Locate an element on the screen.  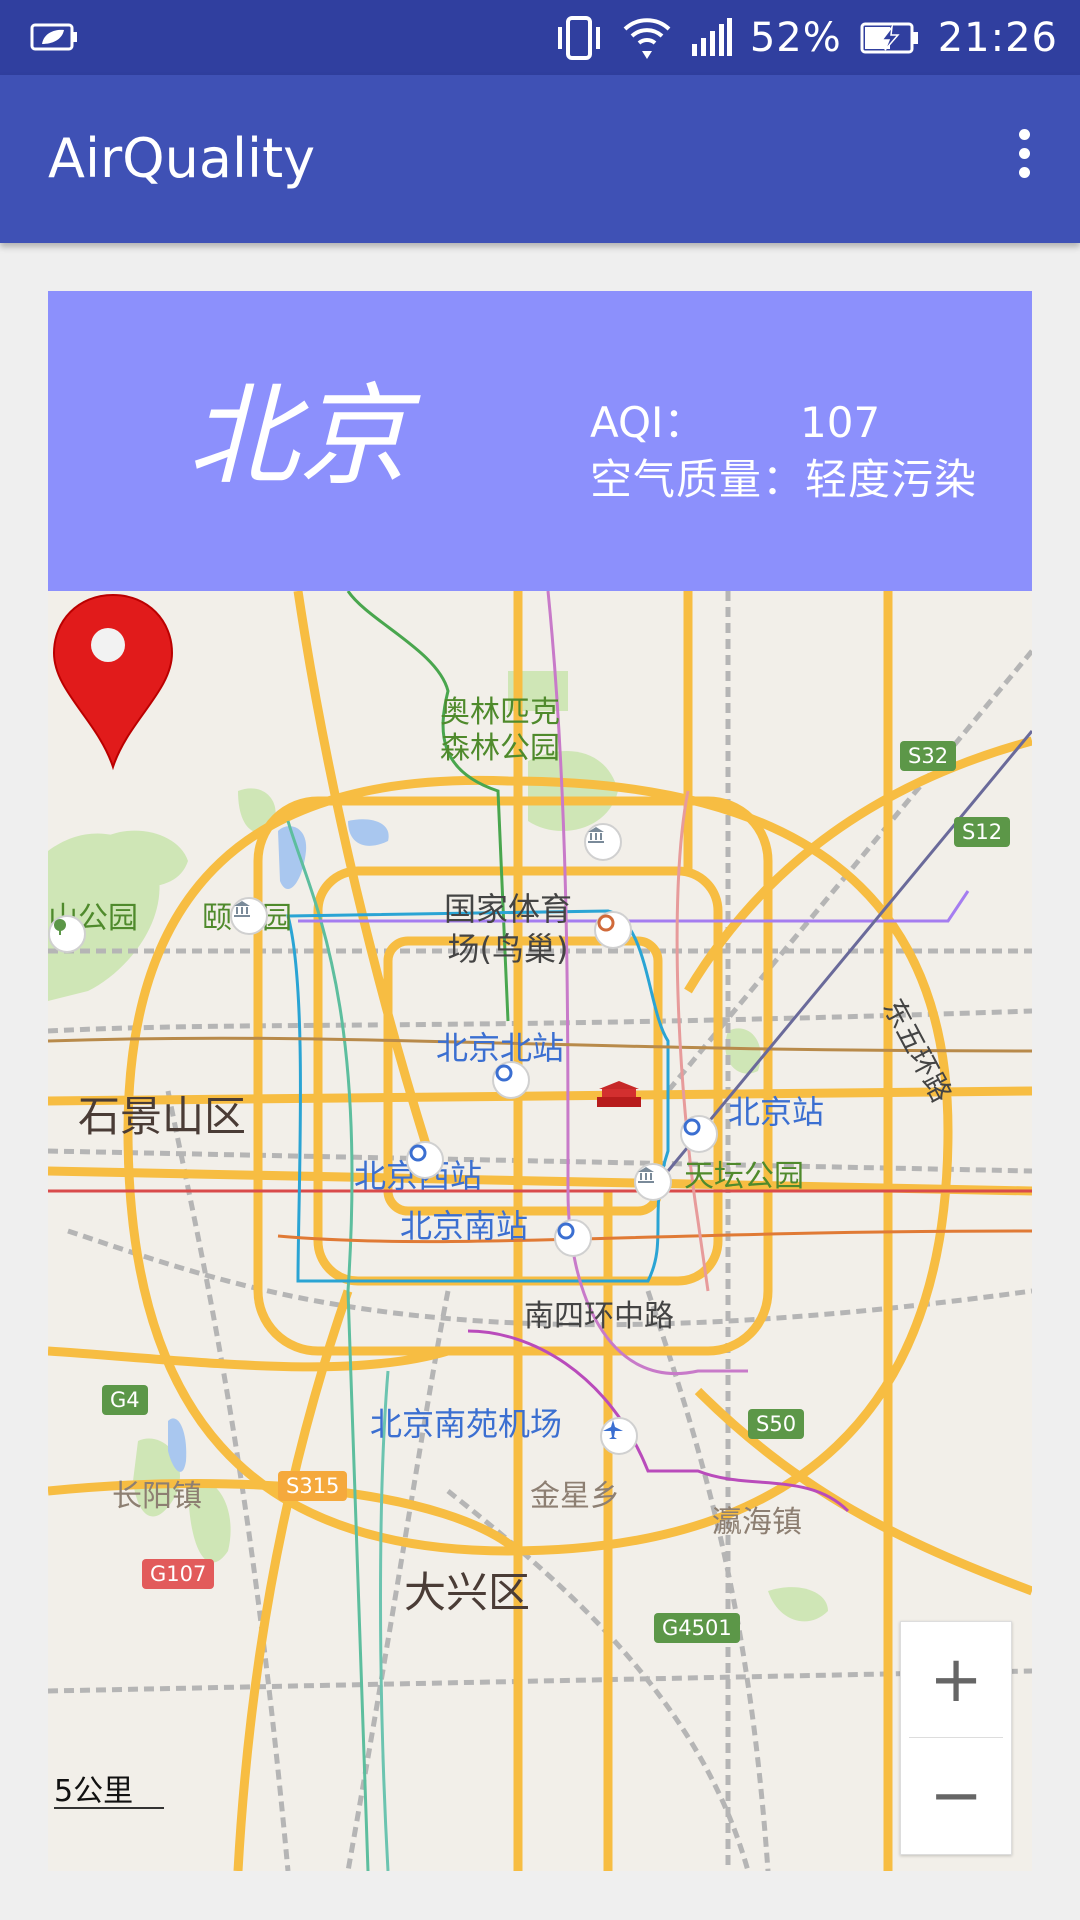
map-label-beijing-south: 北京南站 is located at coordinates (464, 1226).